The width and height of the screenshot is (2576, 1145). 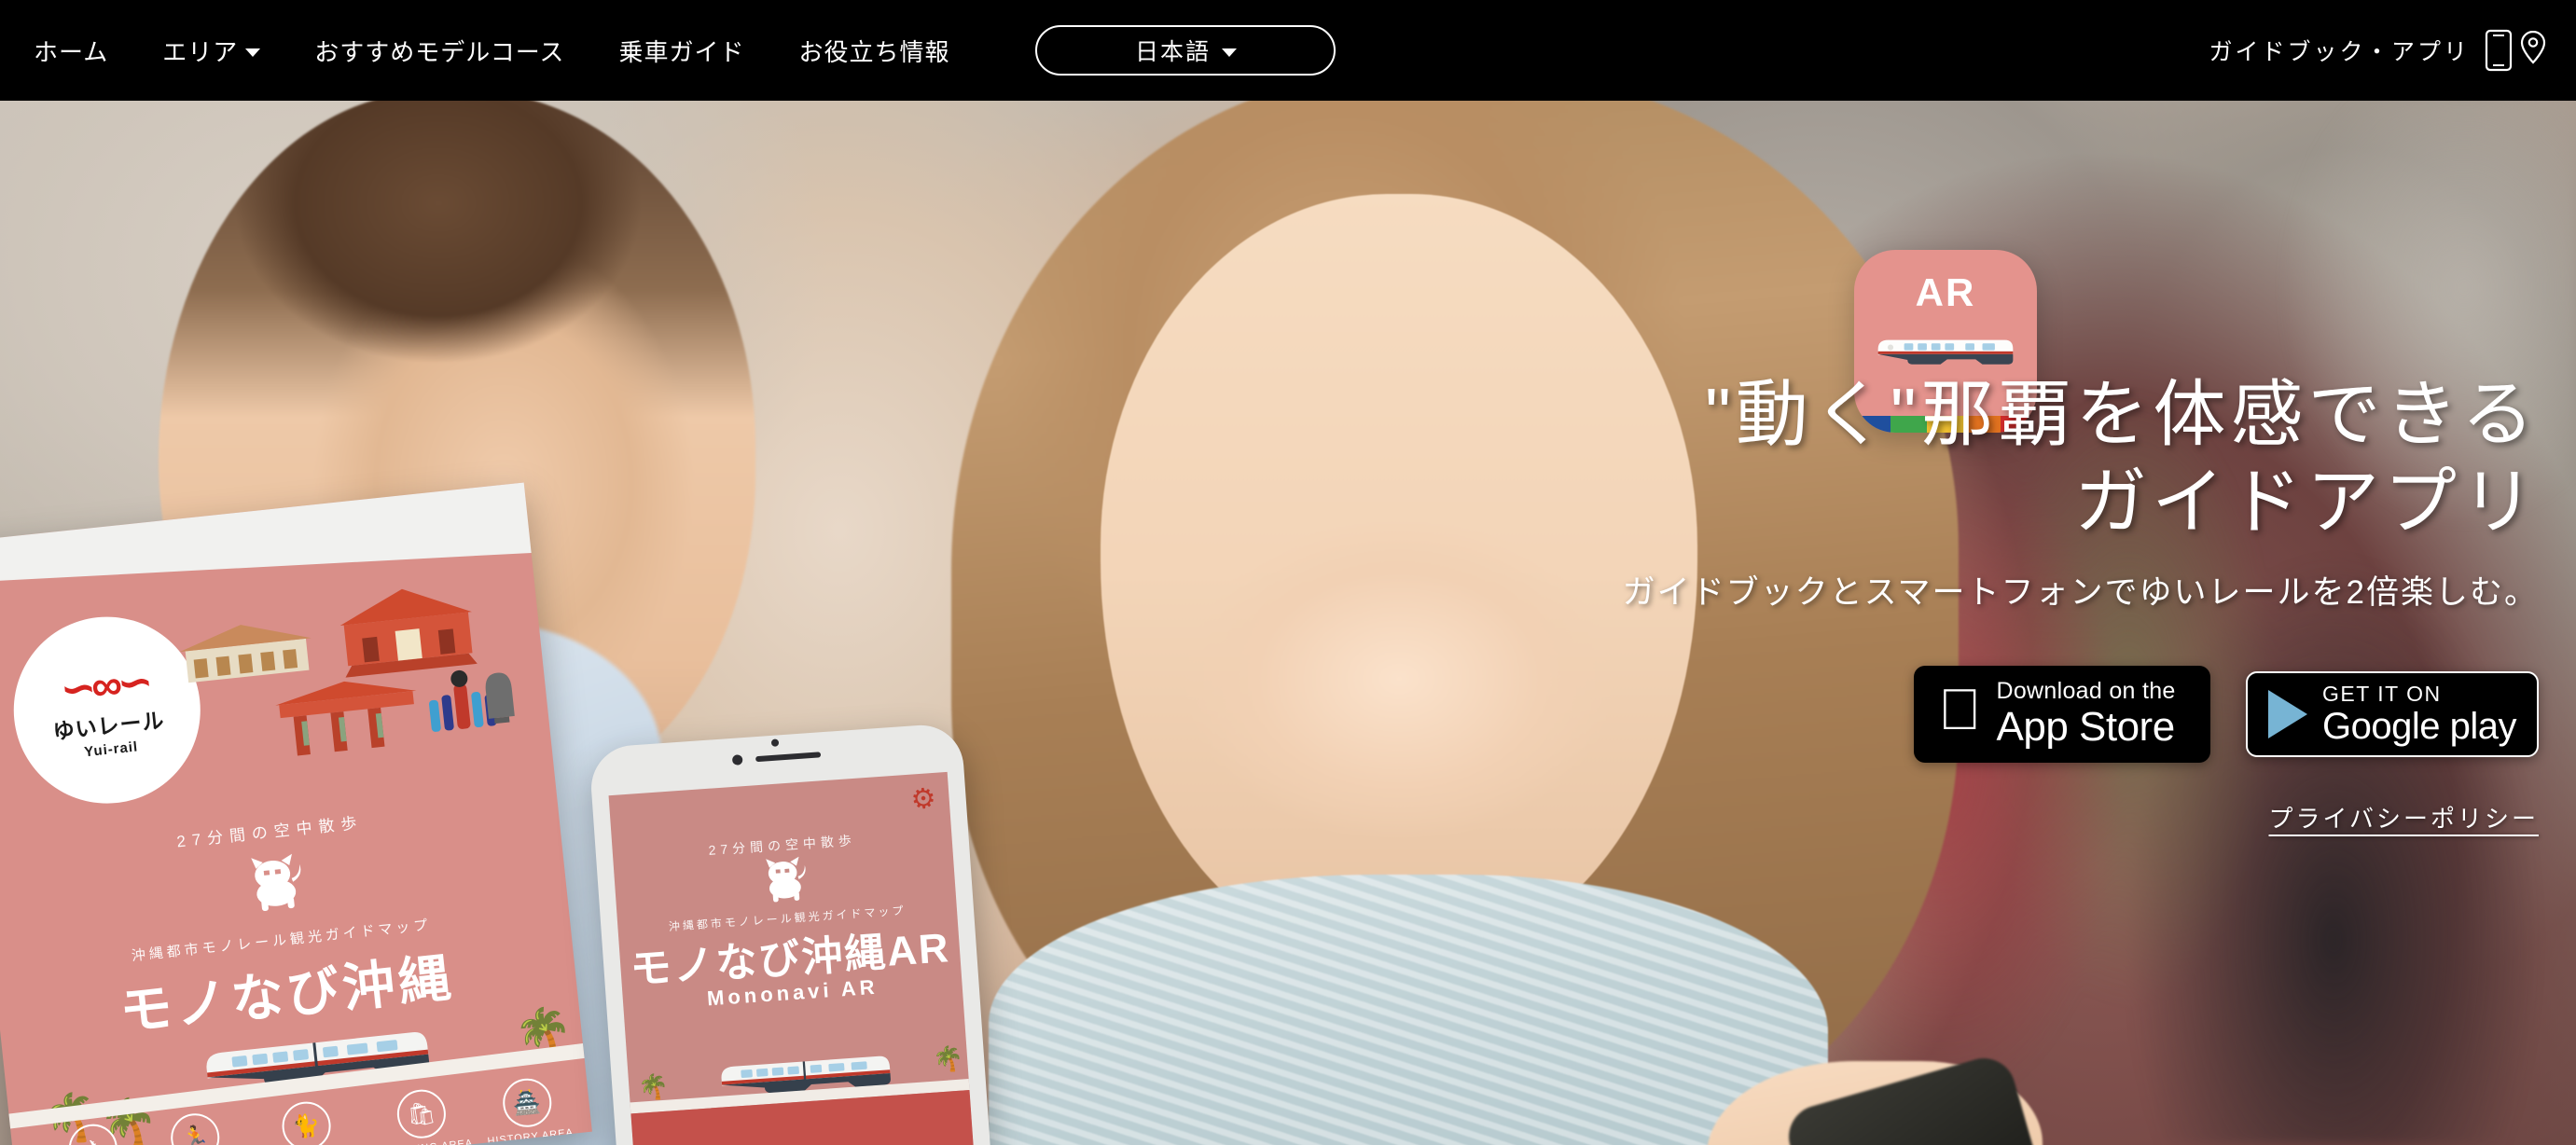 I want to click on nav-item-area: エリア, so click(x=211, y=51).